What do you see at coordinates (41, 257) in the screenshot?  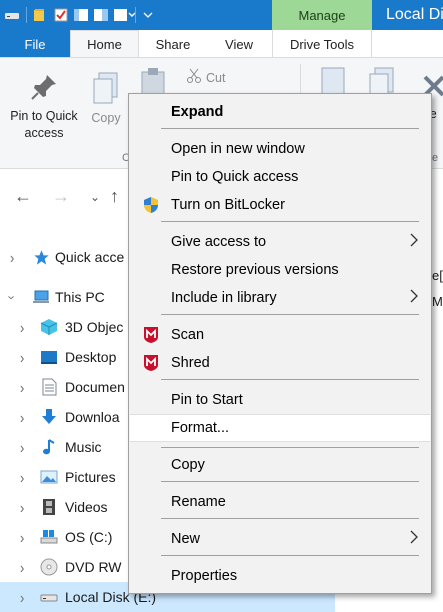 I see `star-icon` at bounding box center [41, 257].